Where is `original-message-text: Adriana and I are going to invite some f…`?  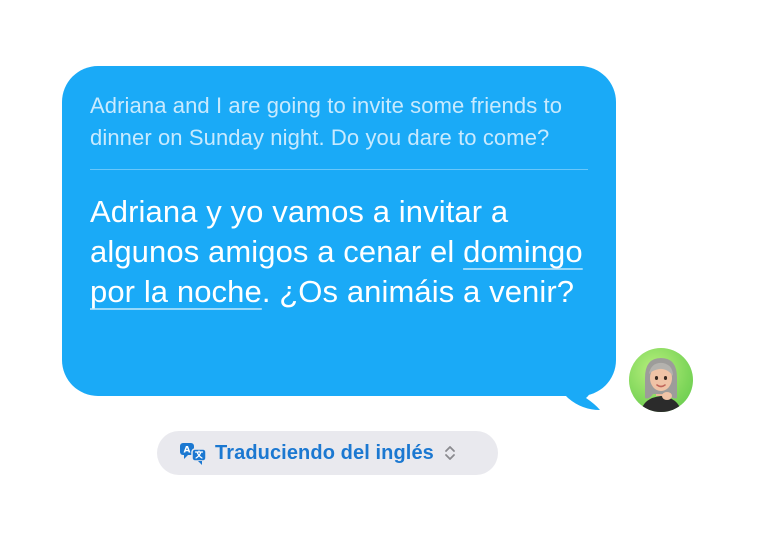
original-message-text: Adriana and I are going to invite some f… is located at coordinates (326, 121).